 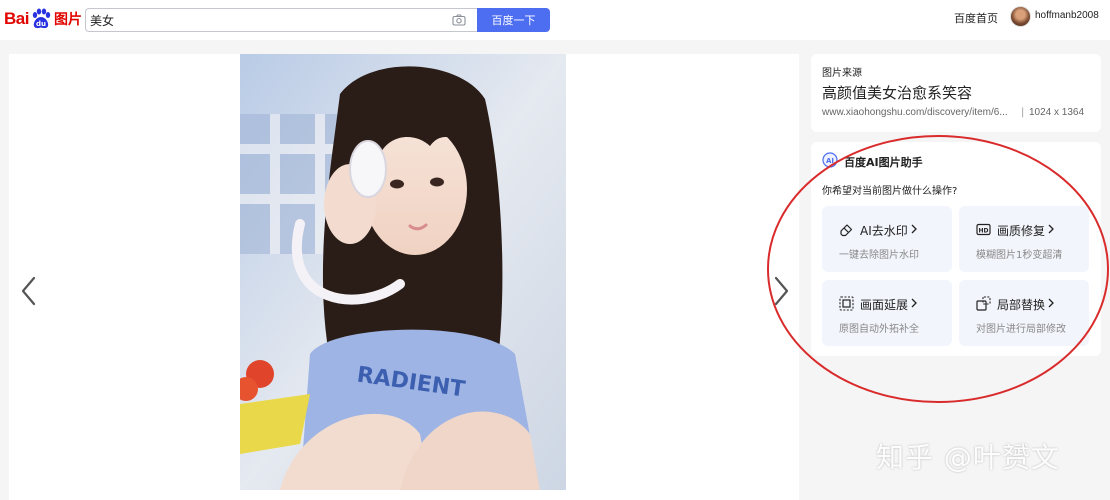 I want to click on tool-partial-replace: 局部替换 对图片进行局部修改, so click(x=1024, y=313).